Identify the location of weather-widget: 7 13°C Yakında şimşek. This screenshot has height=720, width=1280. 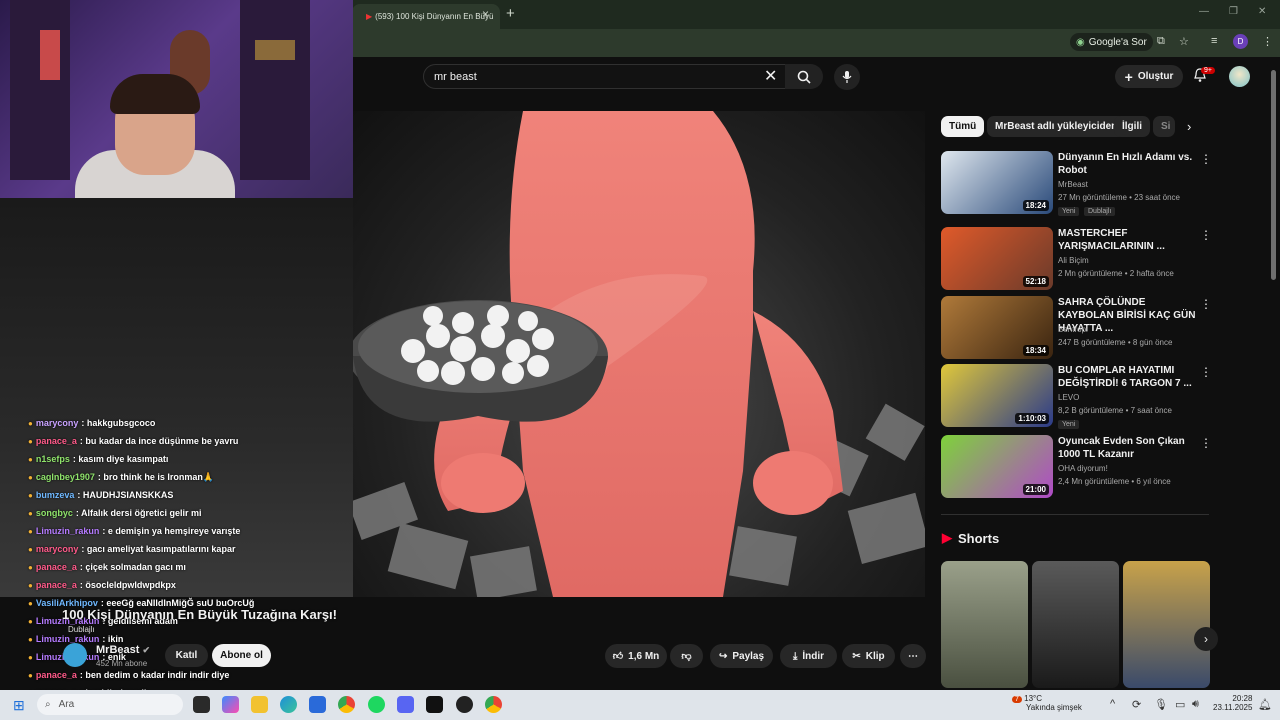
(1047, 703).